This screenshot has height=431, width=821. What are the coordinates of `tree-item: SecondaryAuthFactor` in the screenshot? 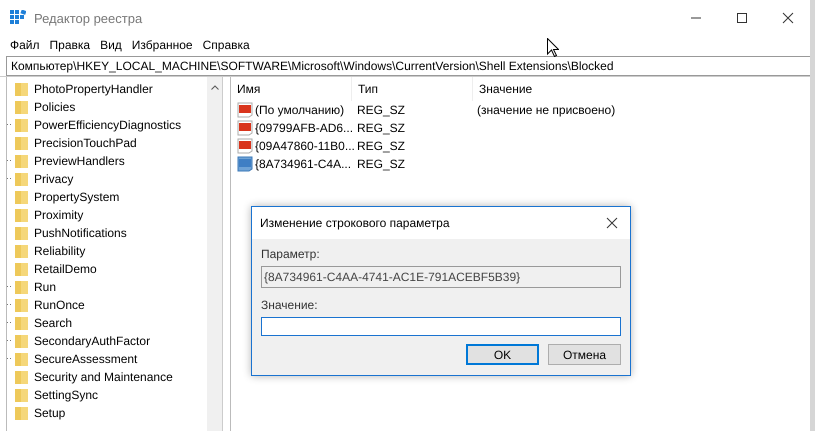 It's located at (92, 341).